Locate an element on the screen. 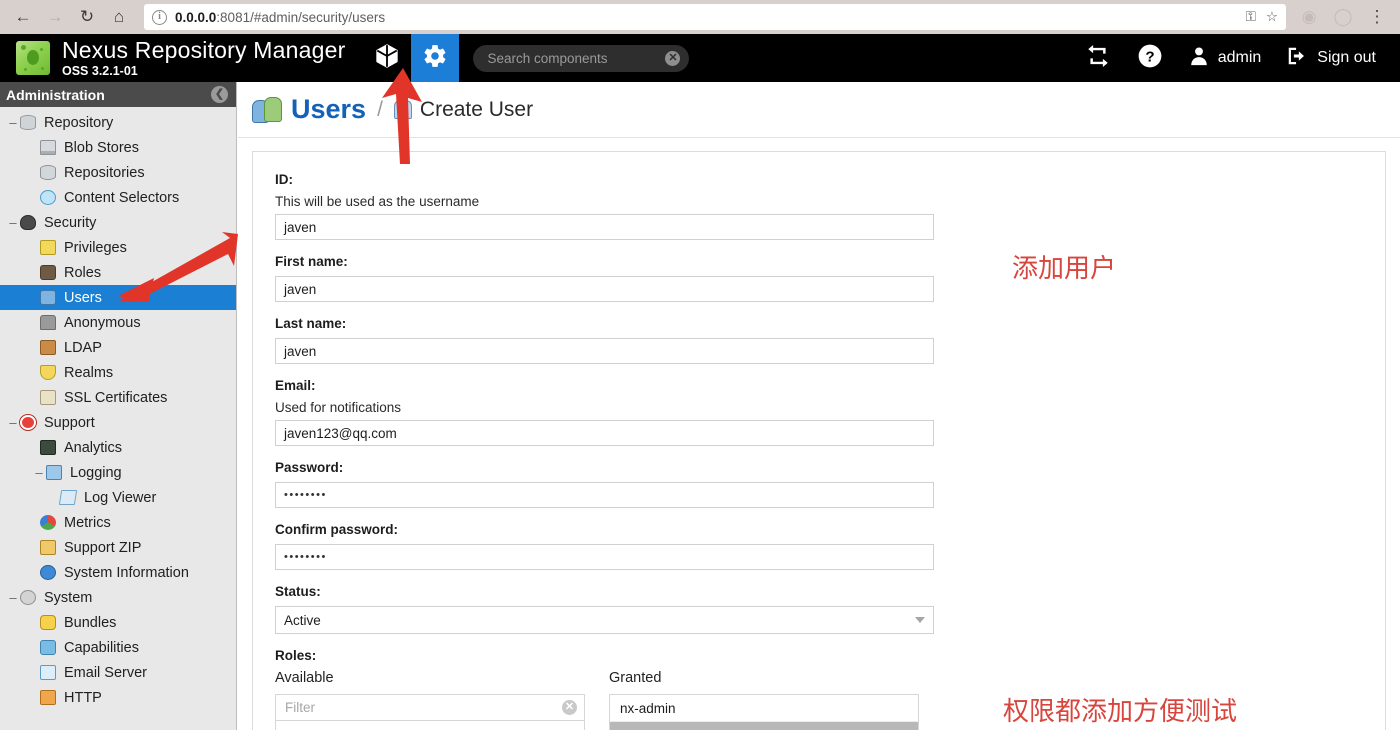 The height and width of the screenshot is (730, 1400). star-icon: ☆ is located at coordinates (1272, 17).